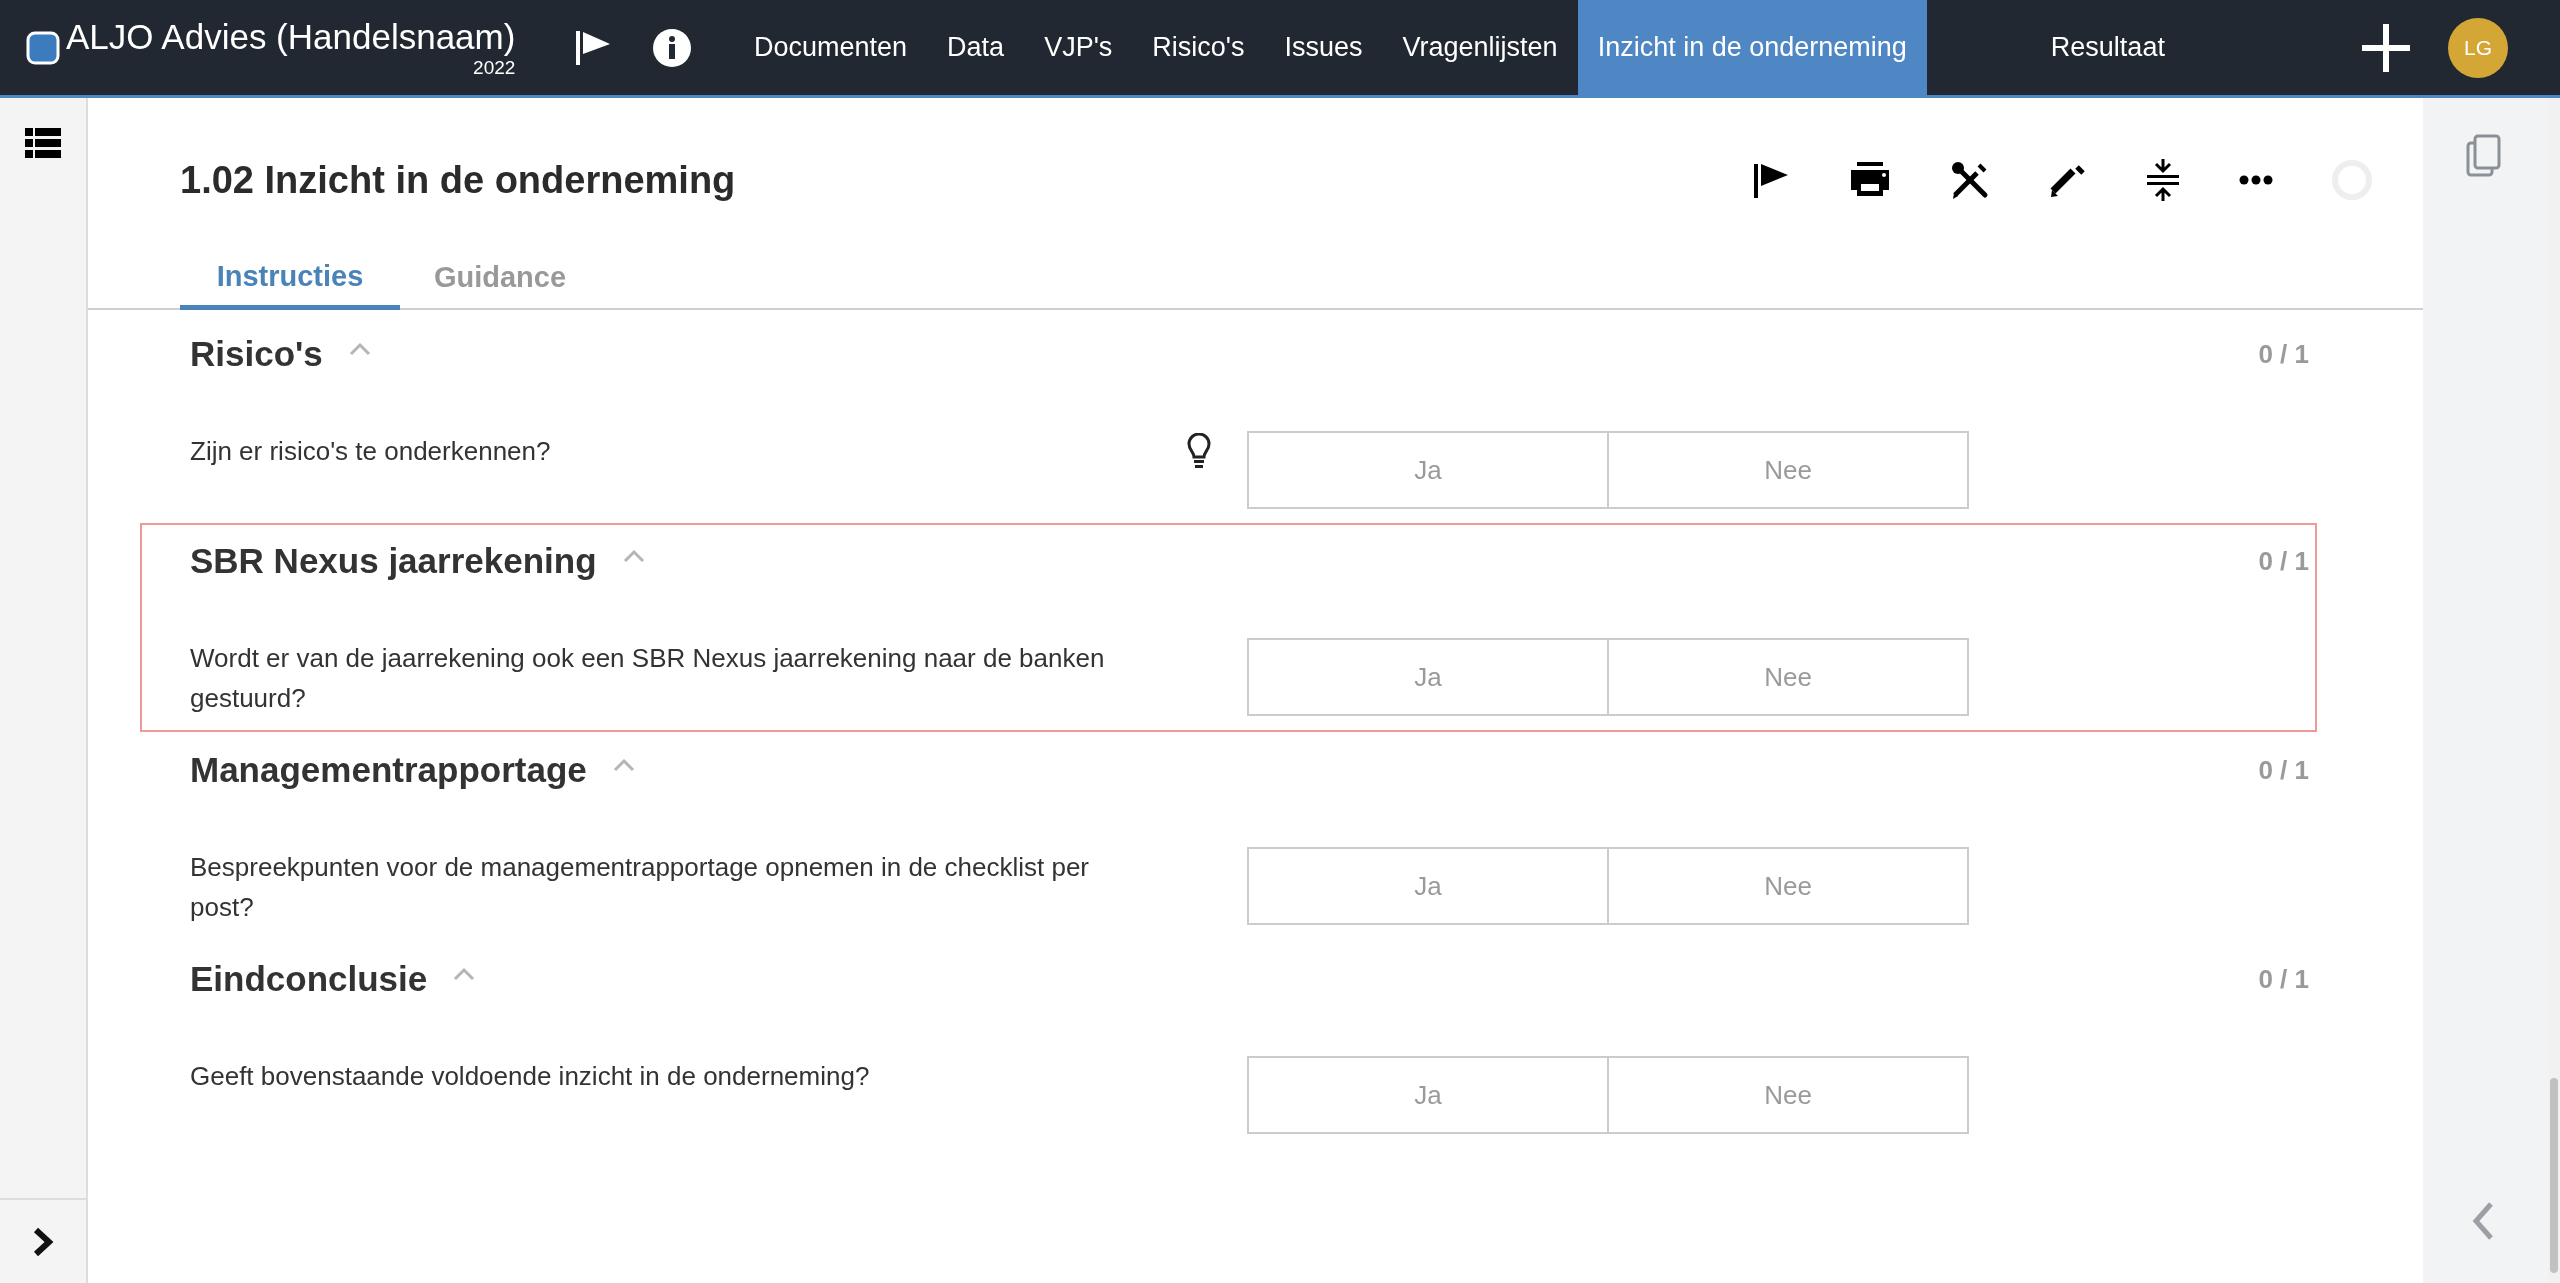  Describe the element at coordinates (458, 180) in the screenshot. I see `page-title: 1.02 Inzicht in de onderneming` at that location.